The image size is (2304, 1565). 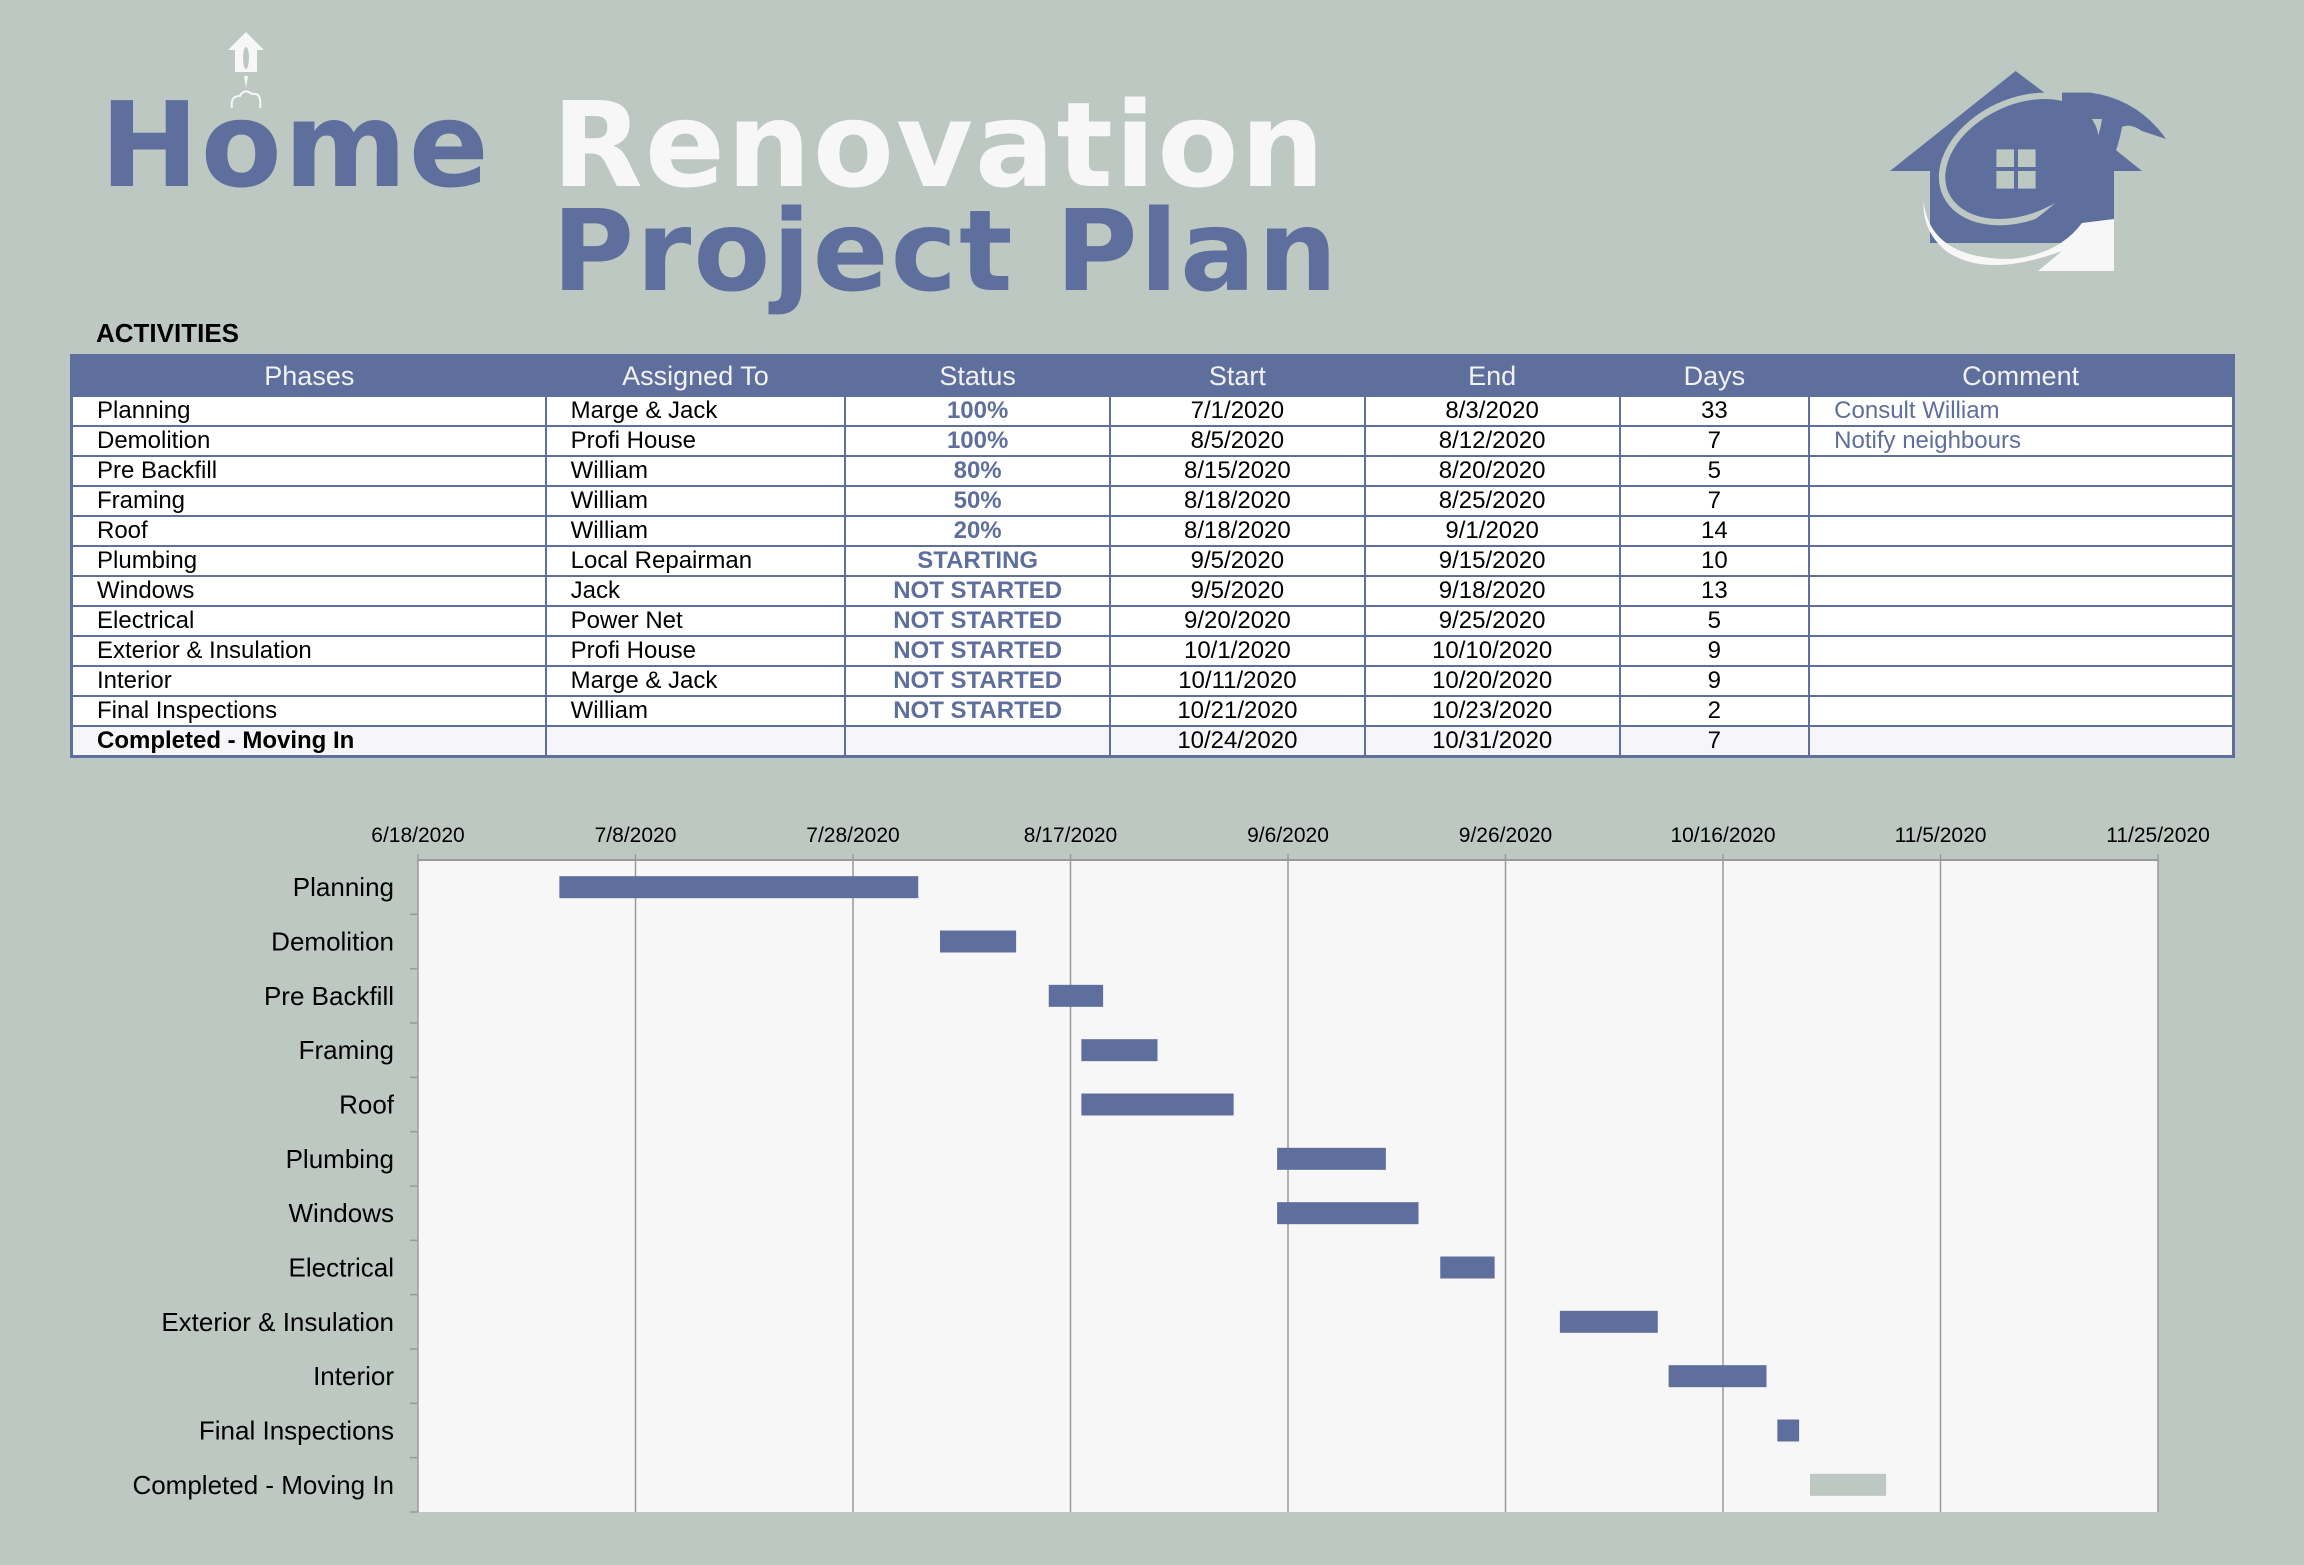 What do you see at coordinates (308, 621) in the screenshot?
I see `phase-cell: Electrical` at bounding box center [308, 621].